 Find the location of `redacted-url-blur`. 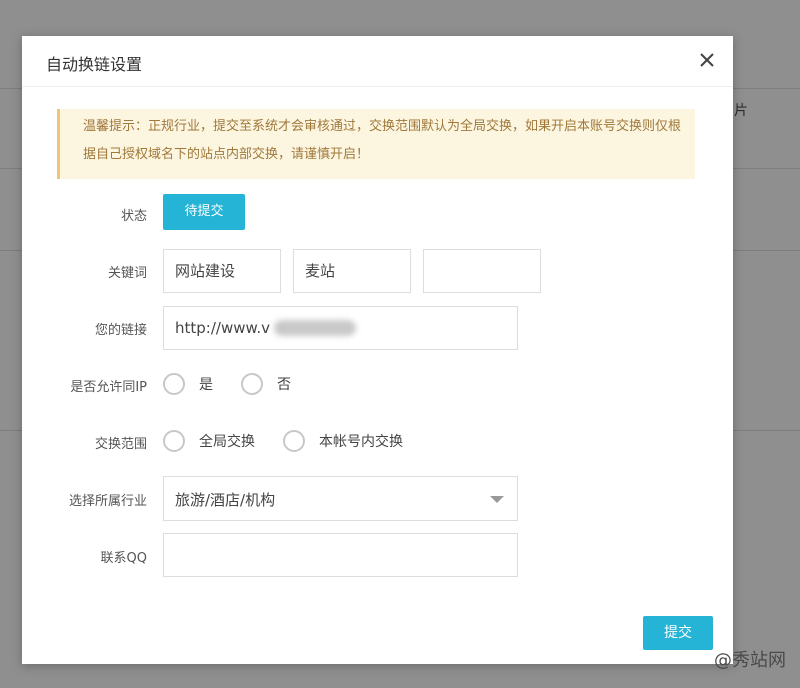

redacted-url-blur is located at coordinates (315, 328).